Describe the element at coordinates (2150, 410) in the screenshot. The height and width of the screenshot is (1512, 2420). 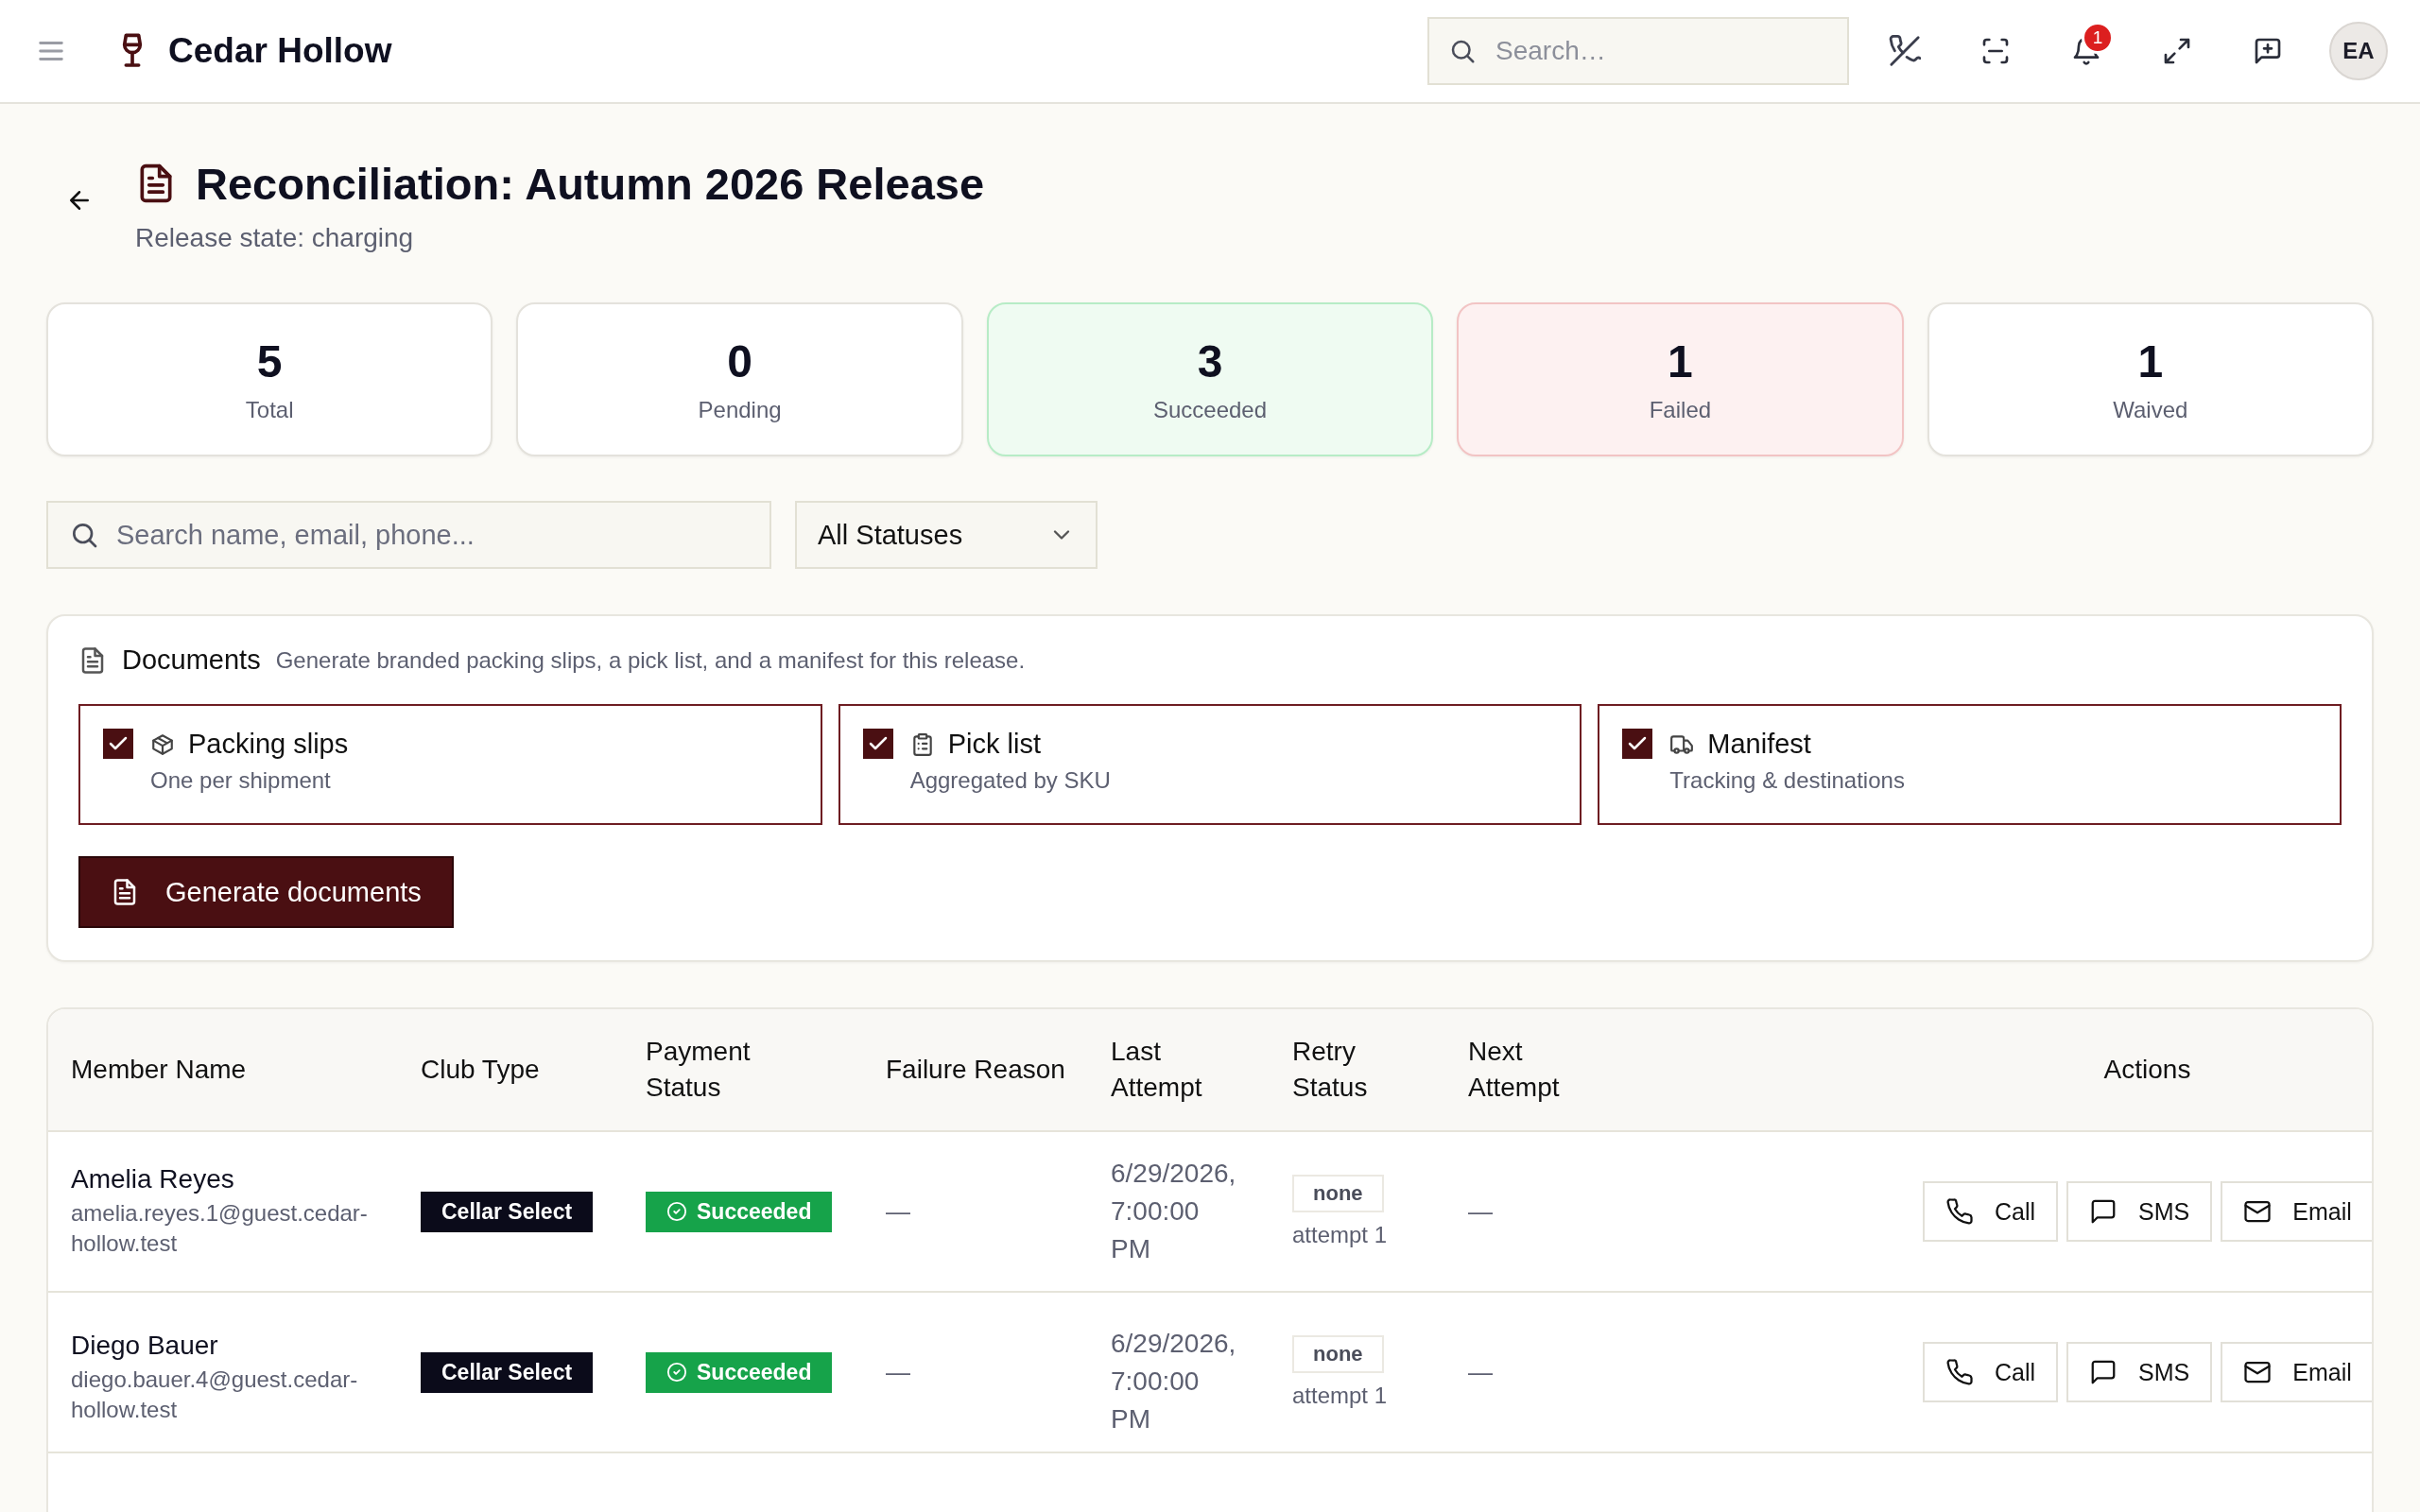
I see `stat-label: Waived` at that location.